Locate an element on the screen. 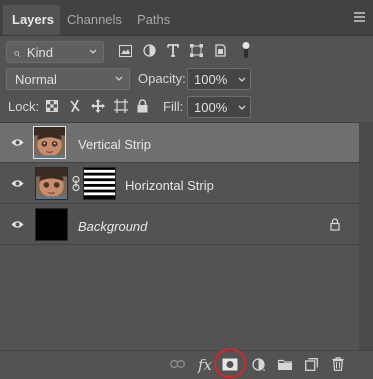 This screenshot has height=379, width=373. lock-label: Lock: is located at coordinates (24, 106).